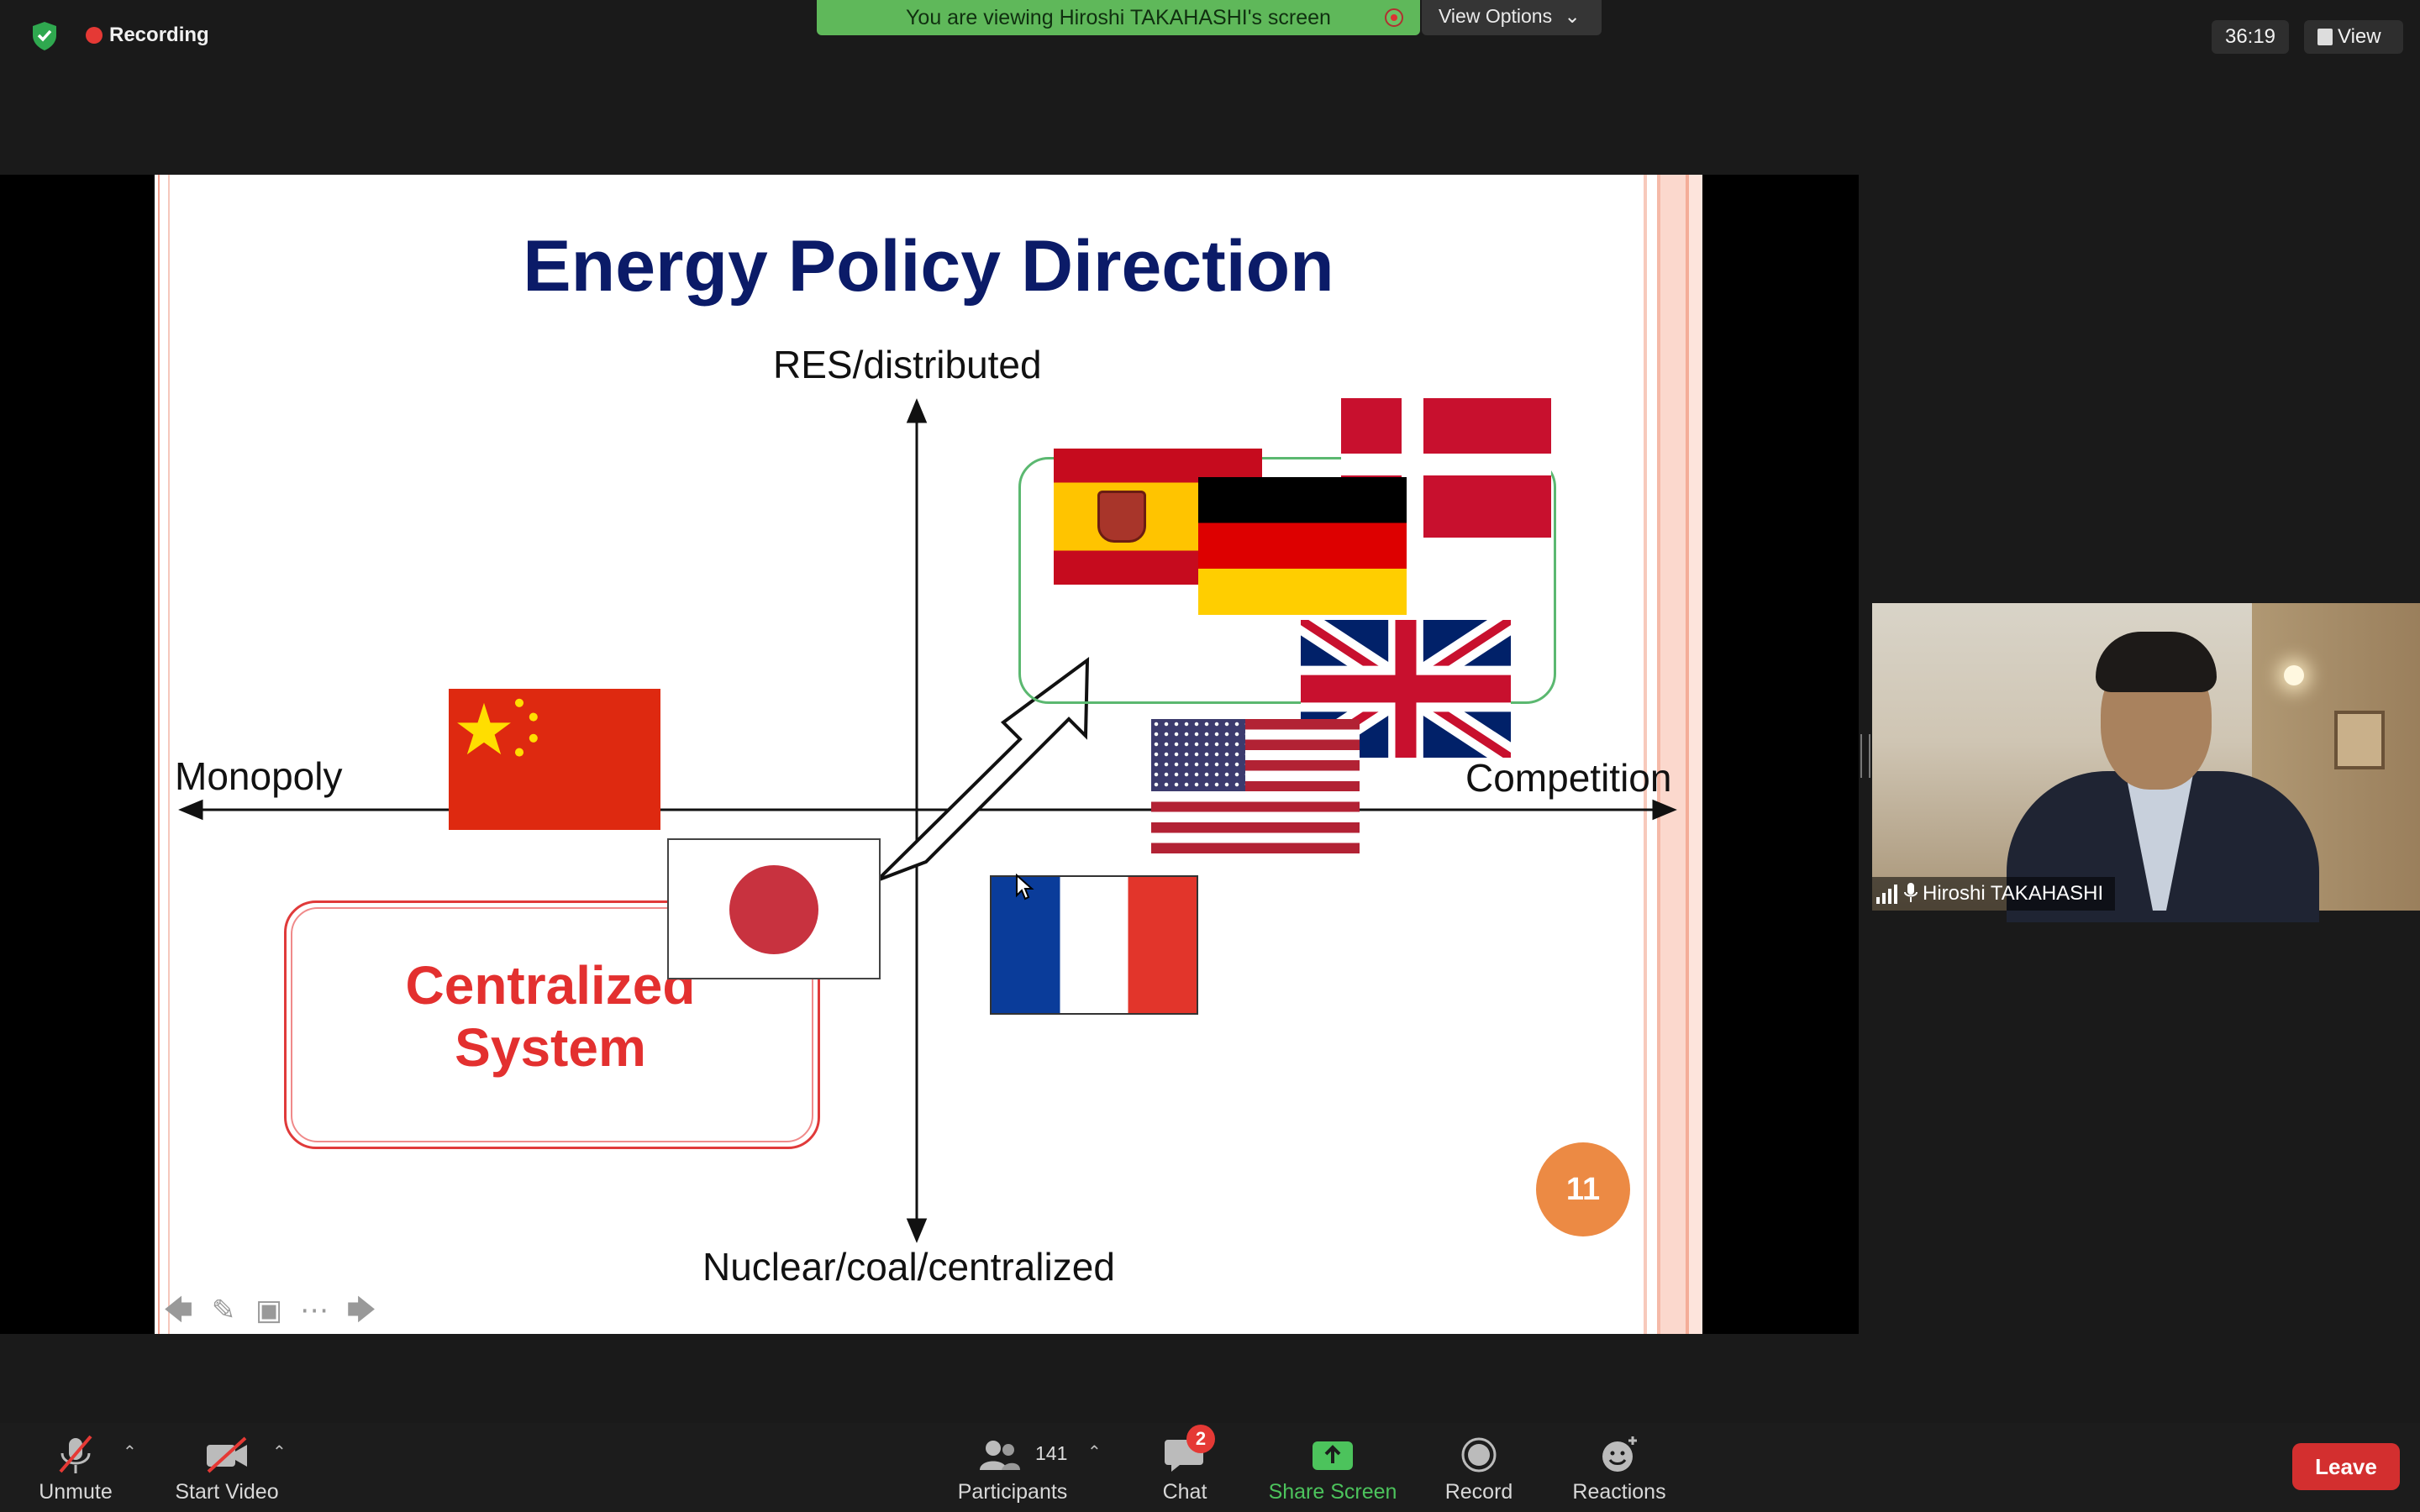 This screenshot has height=1512, width=2420. What do you see at coordinates (44, 36) in the screenshot?
I see `encryption-shield-icon` at bounding box center [44, 36].